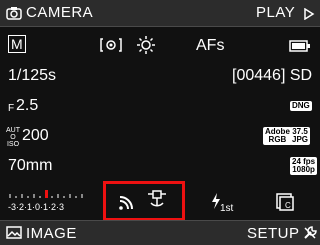 The image size is (320, 245). What do you see at coordinates (160, 232) in the screenshot?
I see `bottom-bar: IMAGE SETUP` at bounding box center [160, 232].